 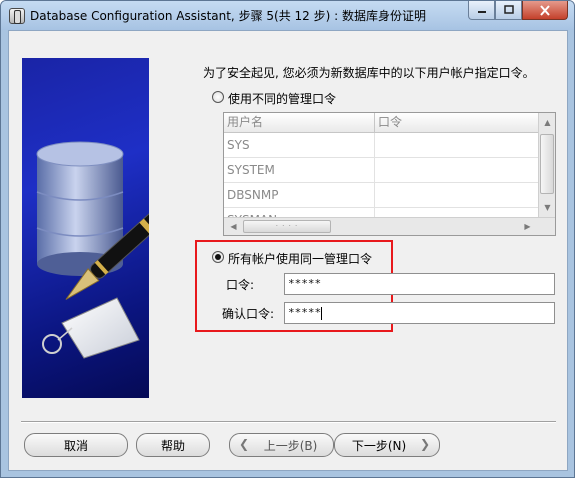 I want to click on confirm-password-value: *****, so click(x=305, y=312).